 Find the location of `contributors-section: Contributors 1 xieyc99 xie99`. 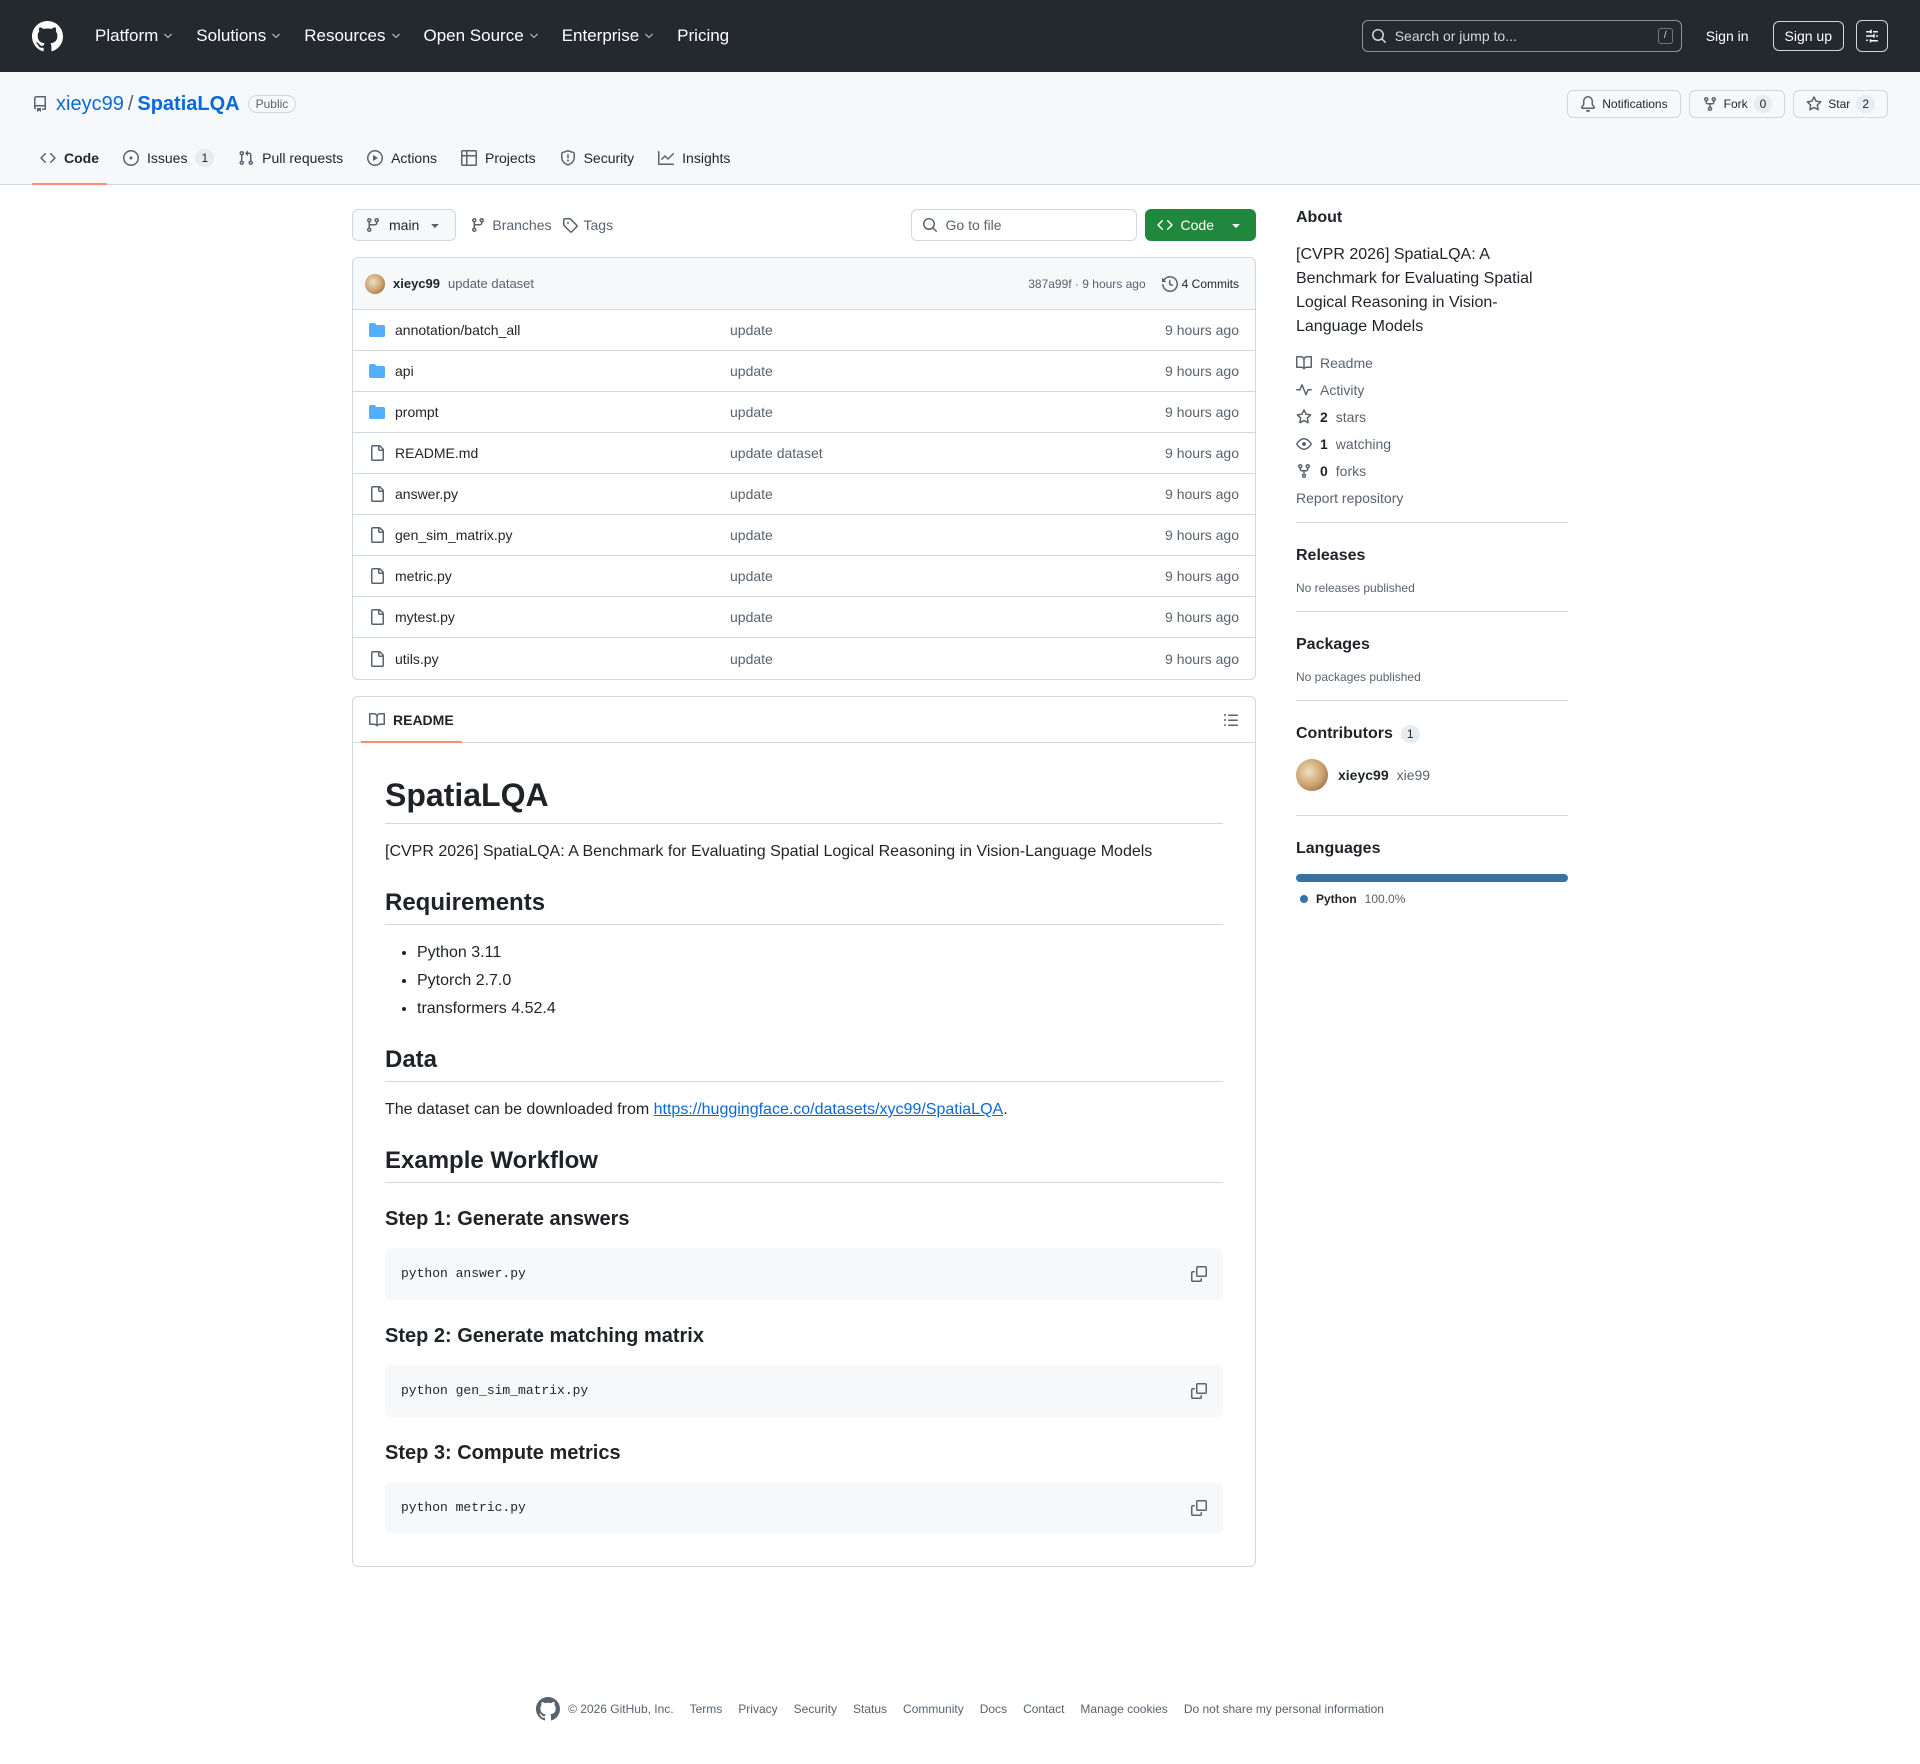

contributors-section: Contributors 1 xieyc99 xie99 is located at coordinates (1432, 770).